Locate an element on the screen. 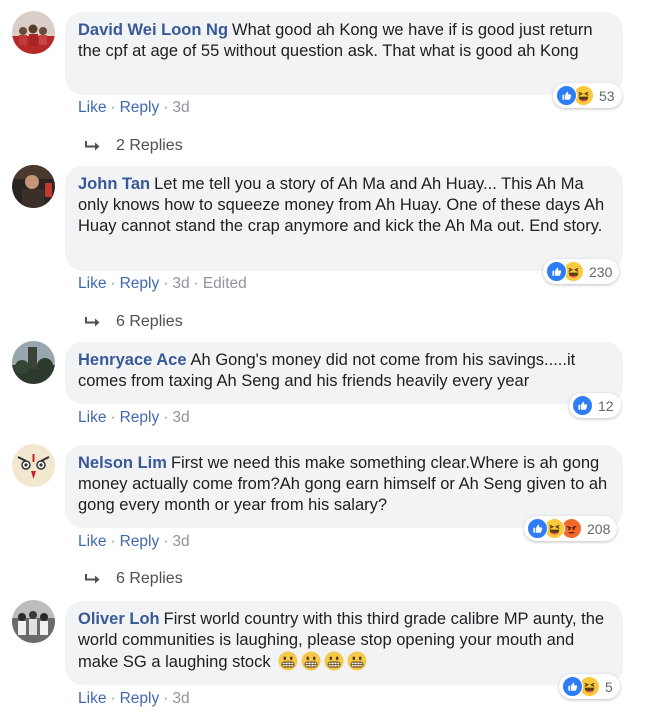  reaction-summary: 230 is located at coordinates (581, 271).